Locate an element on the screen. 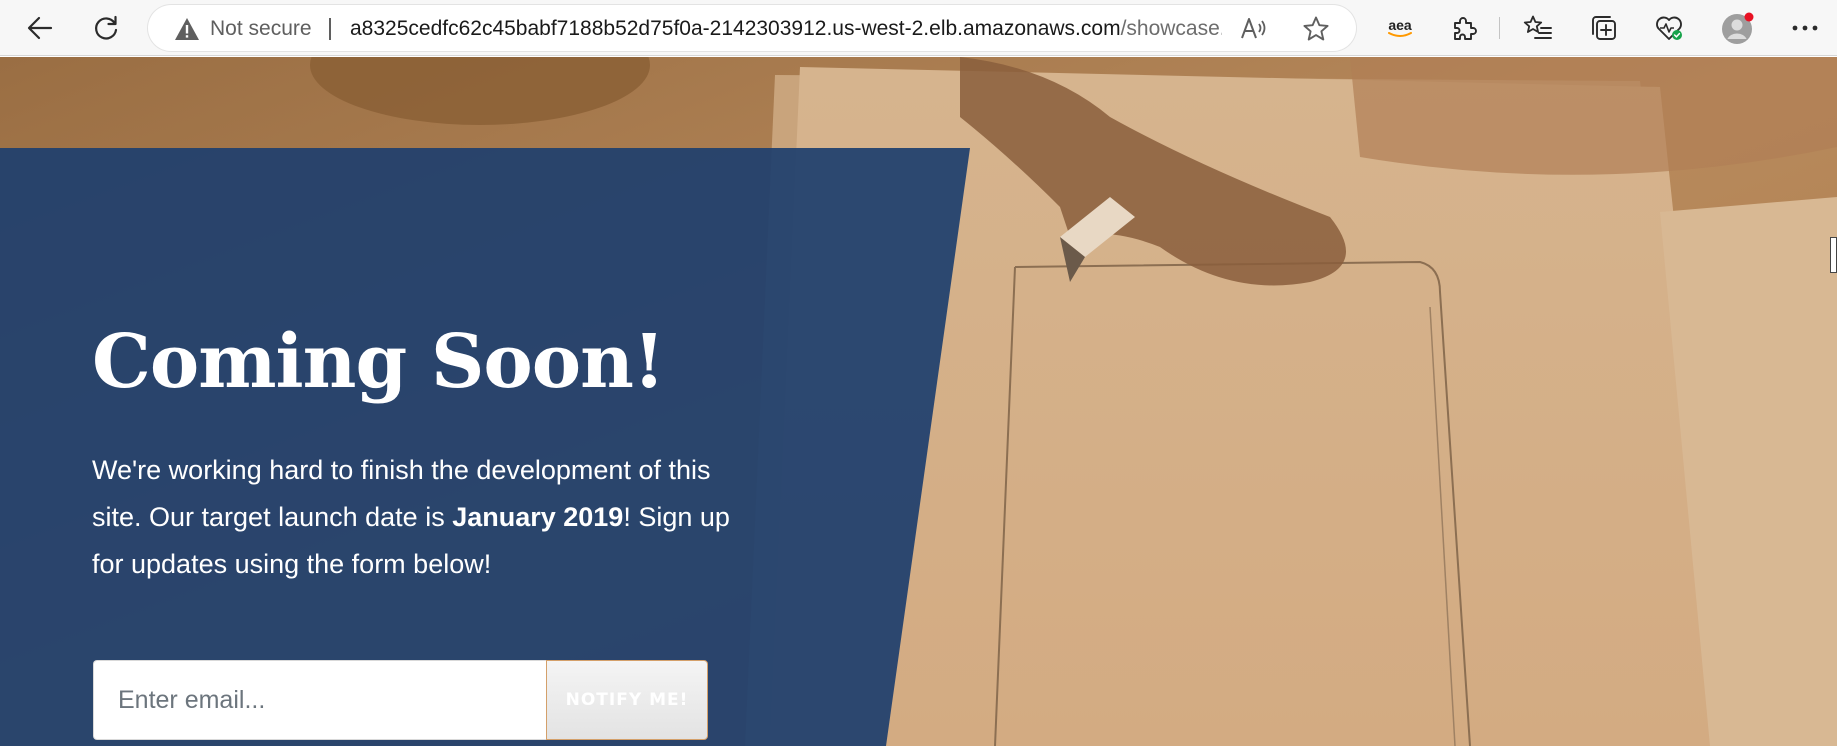 Image resolution: width=1837 pixels, height=746 pixels. collections-icon is located at coordinates (1604, 28).